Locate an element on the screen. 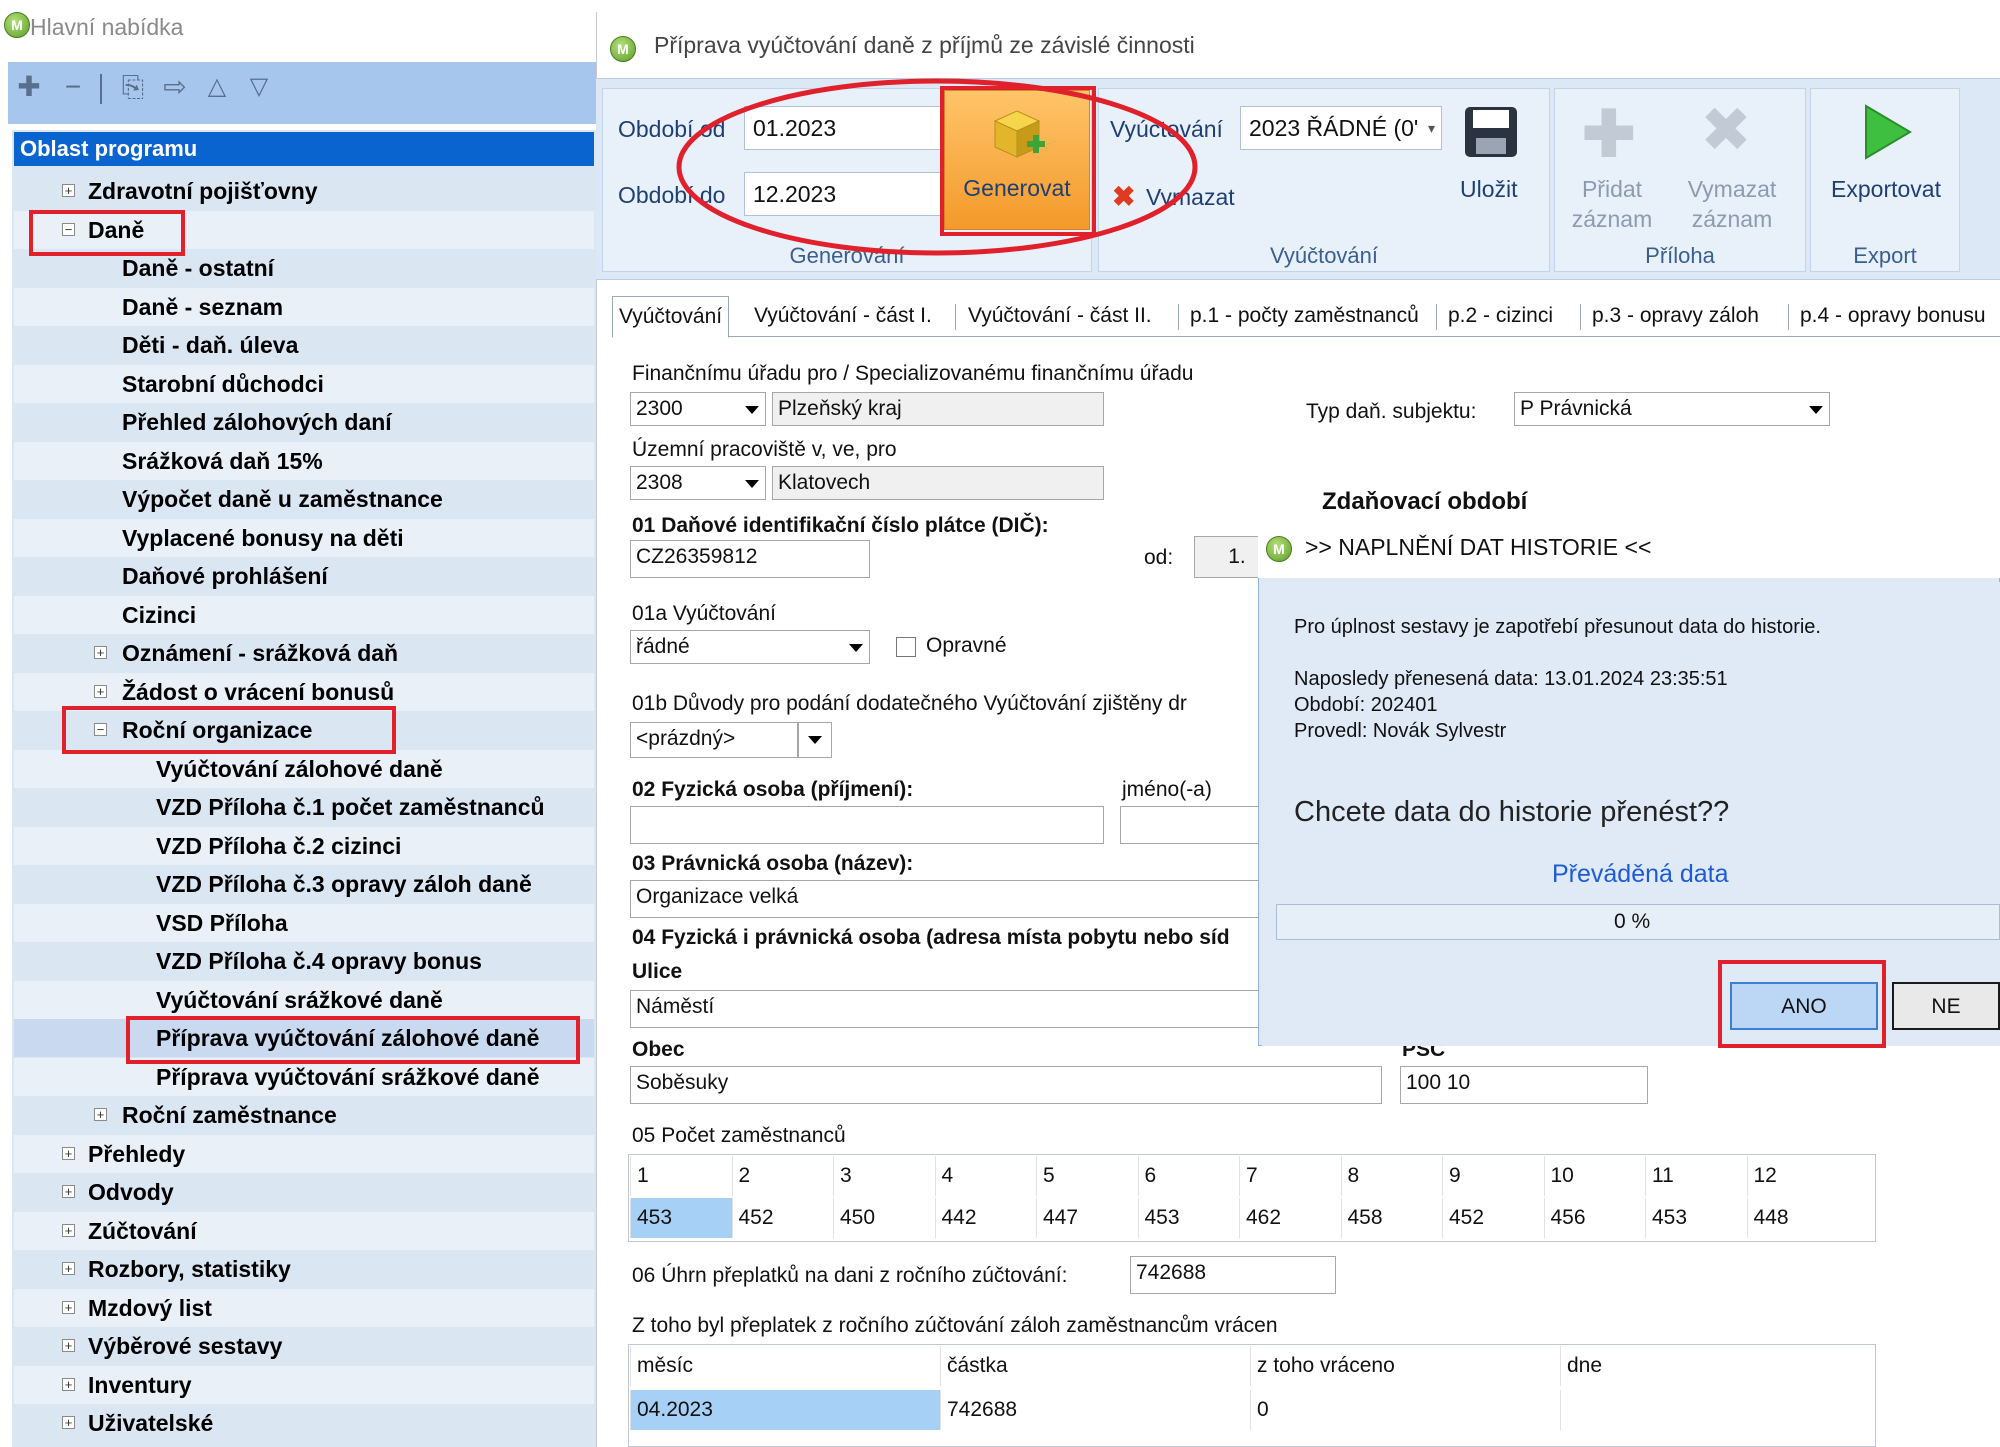 The image size is (2000, 1447). tab-p4-opravy-bonusu: p.4 - opravy bonusu is located at coordinates (1893, 316).